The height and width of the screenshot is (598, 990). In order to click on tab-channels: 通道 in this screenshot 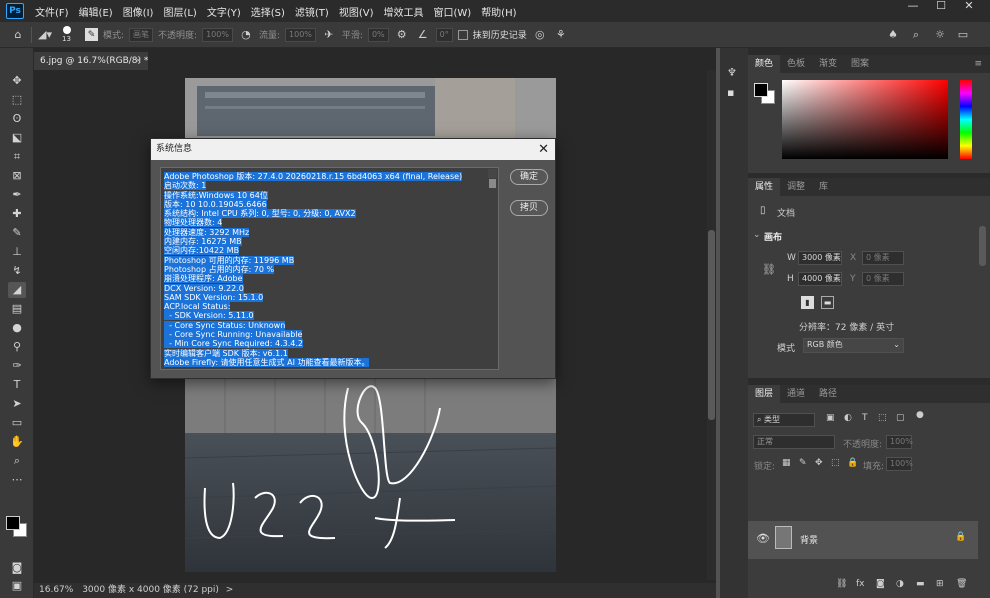, I will do `click(796, 394)`.